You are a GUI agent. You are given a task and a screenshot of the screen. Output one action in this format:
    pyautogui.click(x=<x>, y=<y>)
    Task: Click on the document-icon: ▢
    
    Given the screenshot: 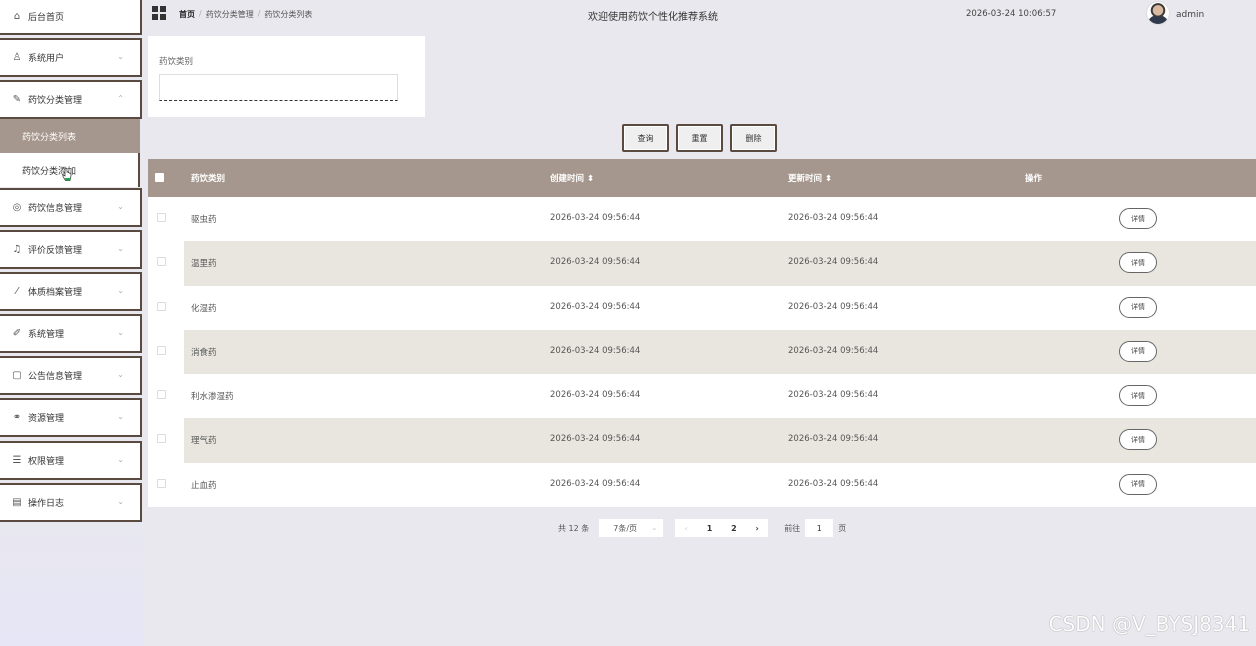 What is the action you would take?
    pyautogui.click(x=17, y=375)
    